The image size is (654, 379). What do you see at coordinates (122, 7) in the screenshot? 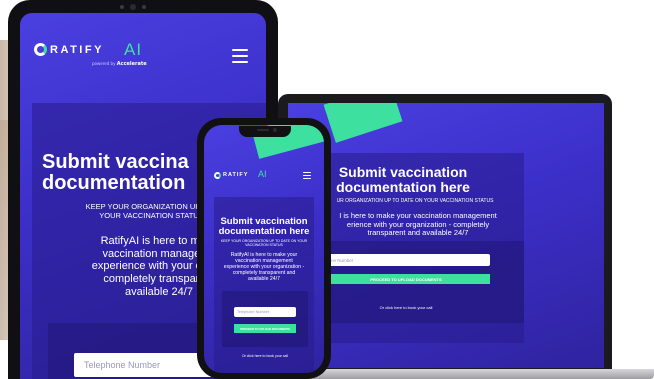
I see `tablet-sensor` at bounding box center [122, 7].